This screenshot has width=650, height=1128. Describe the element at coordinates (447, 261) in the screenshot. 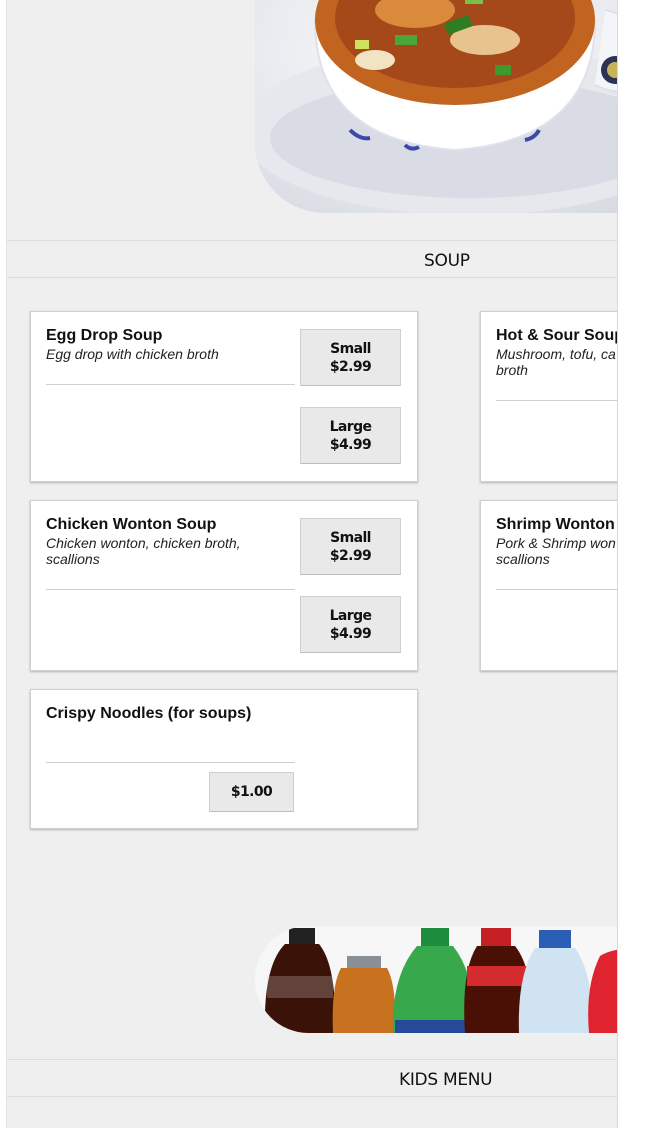

I see `section-title: SOUP` at that location.